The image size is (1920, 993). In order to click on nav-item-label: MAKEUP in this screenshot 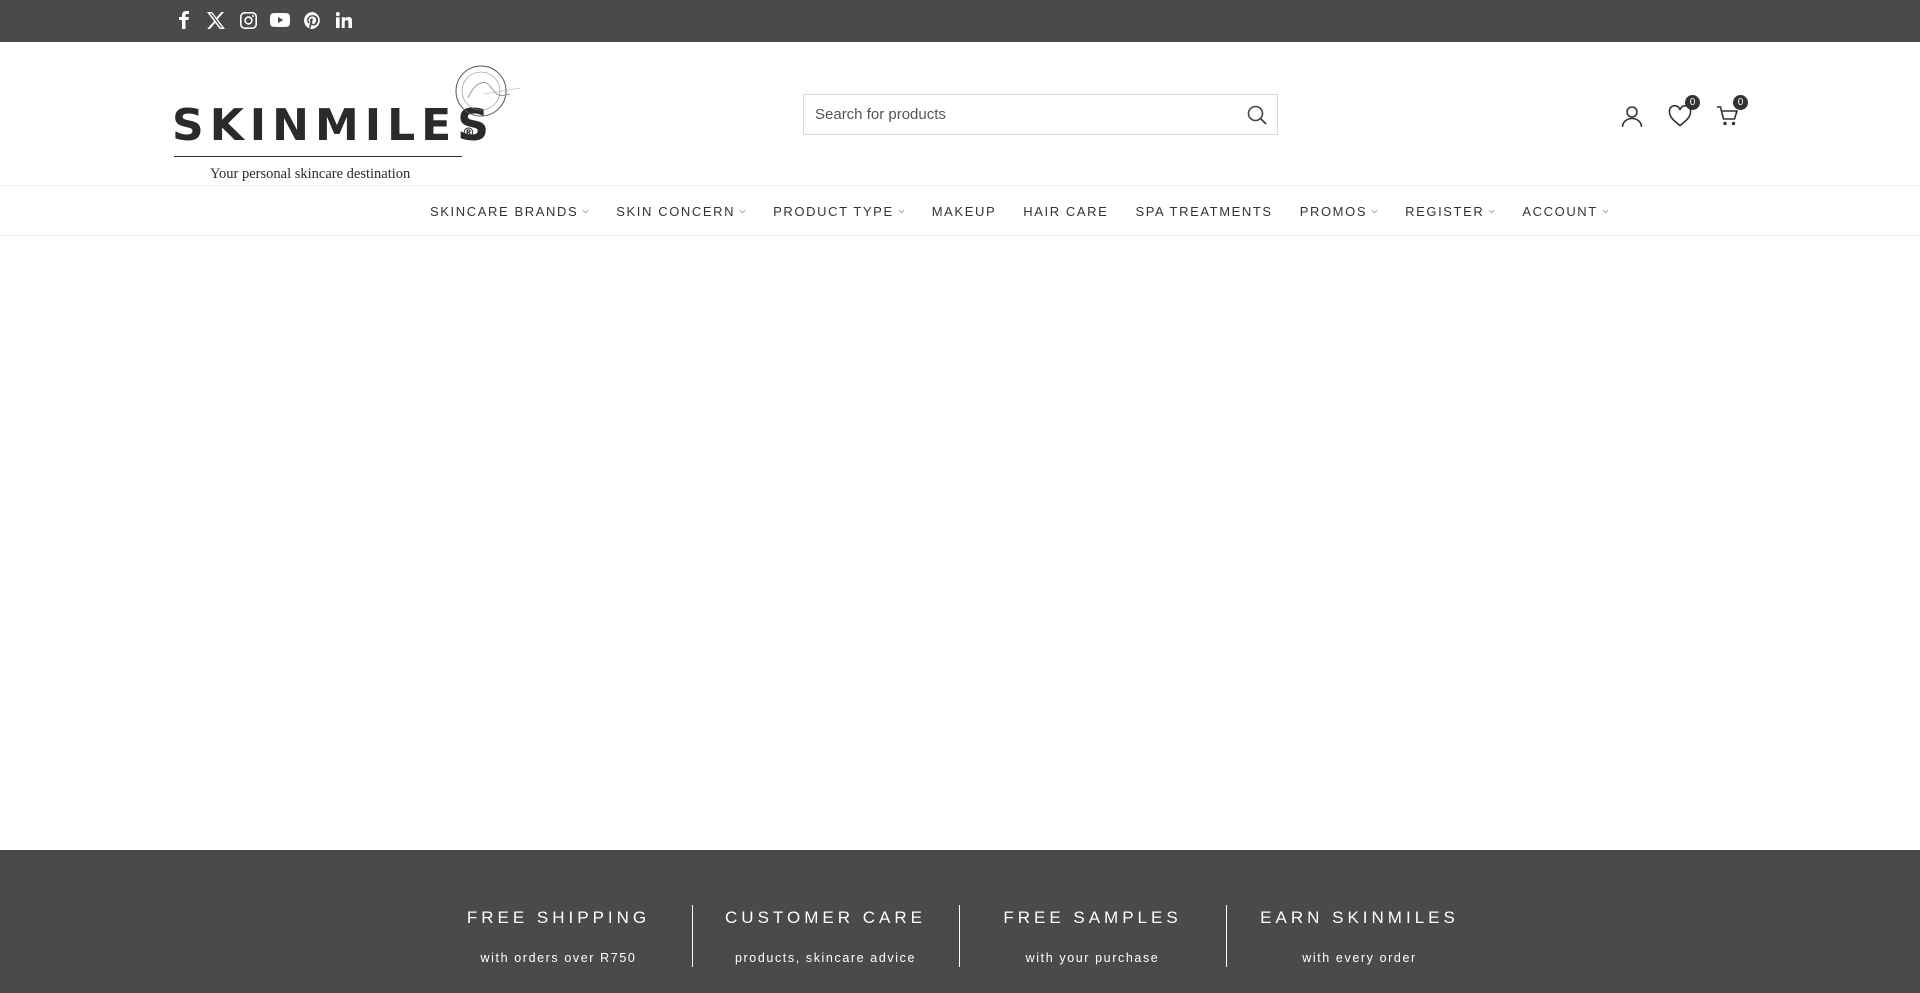, I will do `click(964, 211)`.